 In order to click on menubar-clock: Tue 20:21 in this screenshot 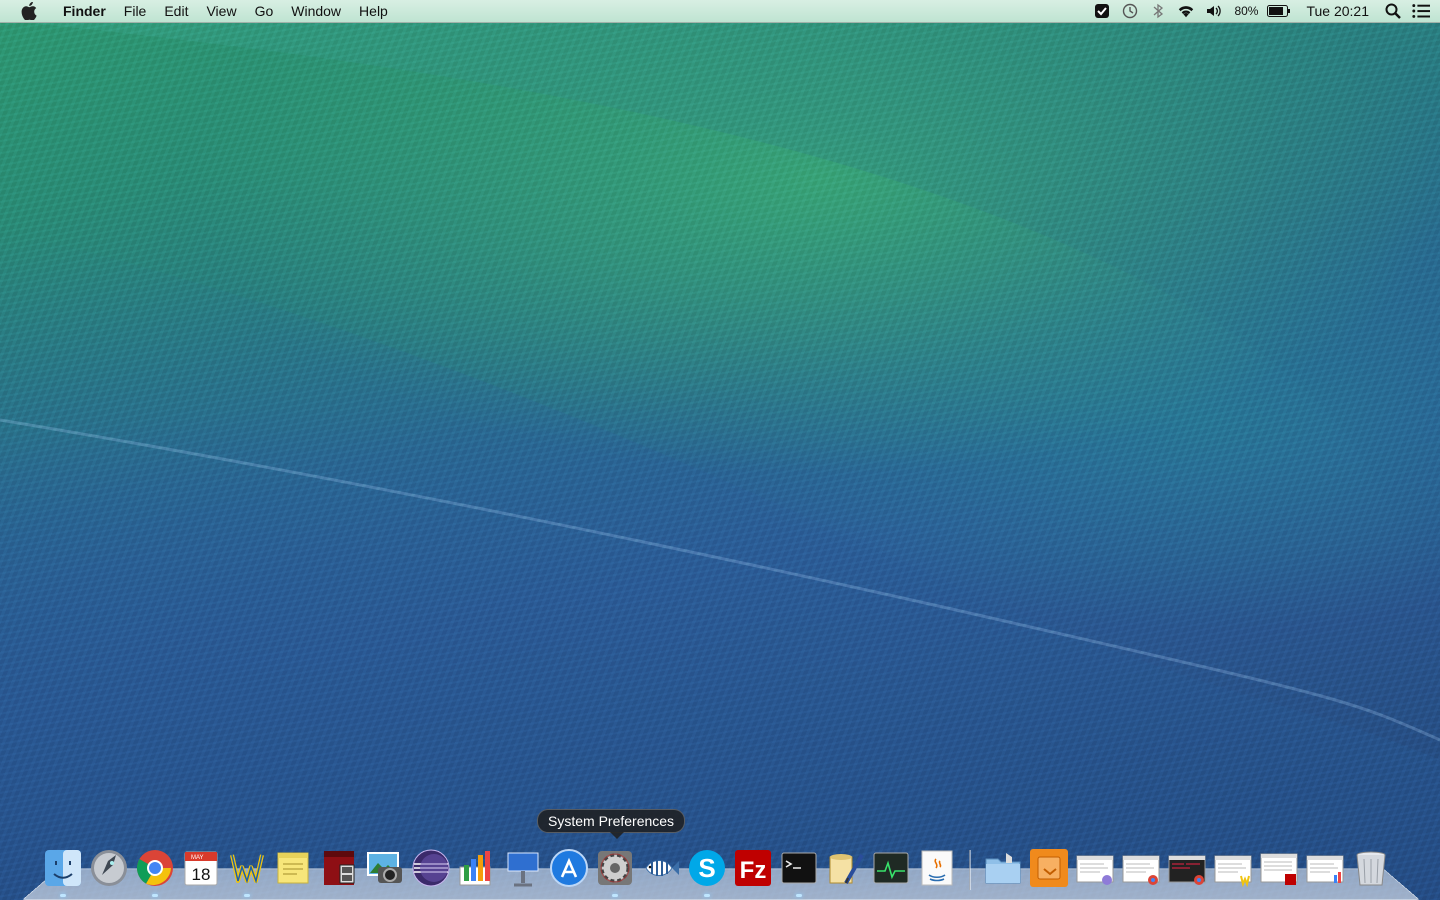, I will do `click(1337, 11)`.